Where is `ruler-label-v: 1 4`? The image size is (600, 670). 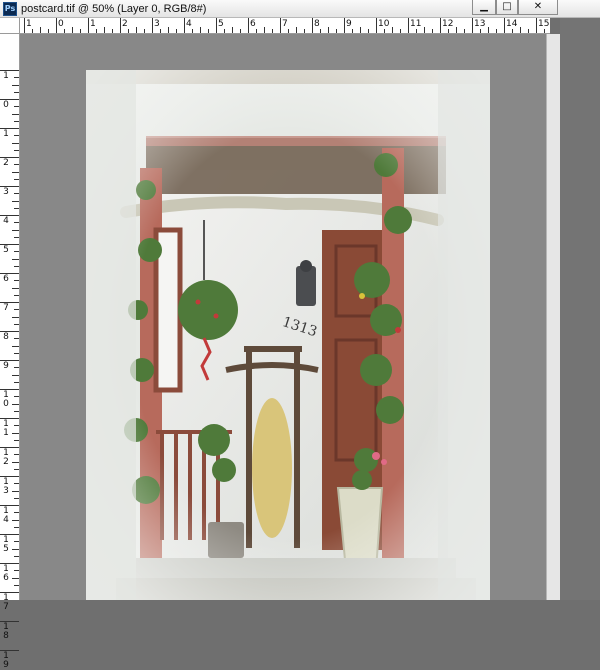
ruler-label-v: 1 4 is located at coordinates (6, 515).